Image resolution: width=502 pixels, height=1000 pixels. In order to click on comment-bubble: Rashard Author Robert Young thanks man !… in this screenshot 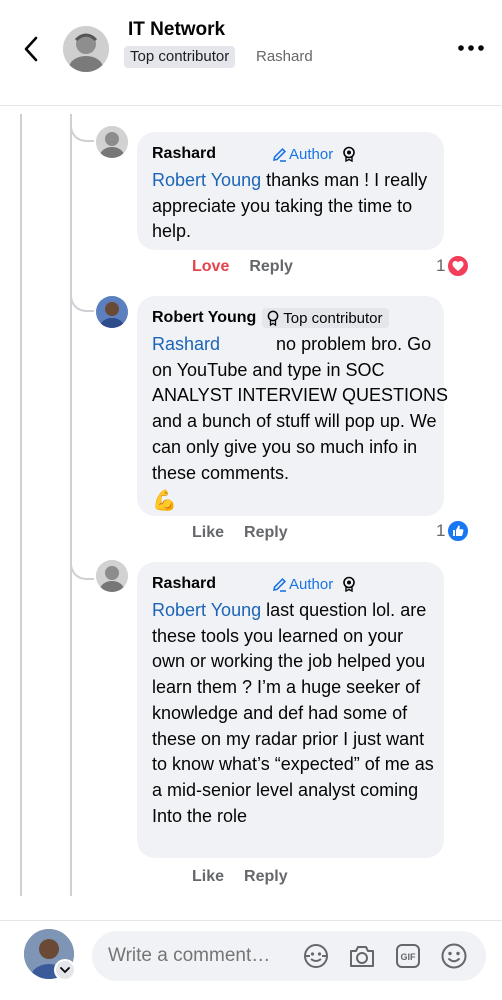, I will do `click(290, 191)`.